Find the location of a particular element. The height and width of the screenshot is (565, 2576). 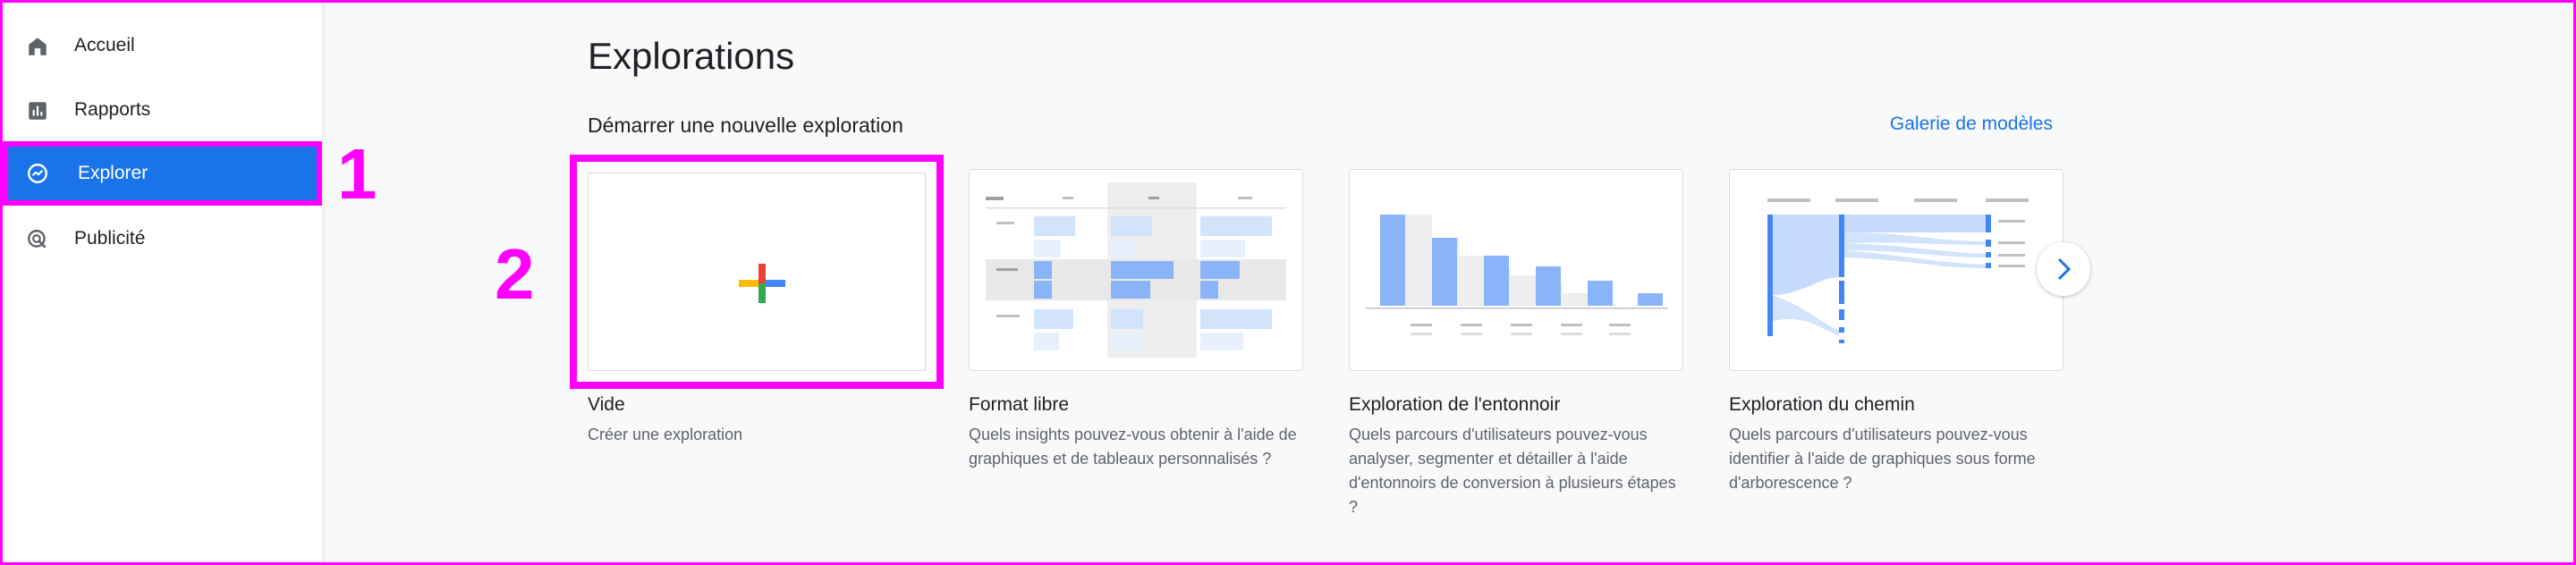

sidebar-item-label: Accueil is located at coordinates (104, 45).